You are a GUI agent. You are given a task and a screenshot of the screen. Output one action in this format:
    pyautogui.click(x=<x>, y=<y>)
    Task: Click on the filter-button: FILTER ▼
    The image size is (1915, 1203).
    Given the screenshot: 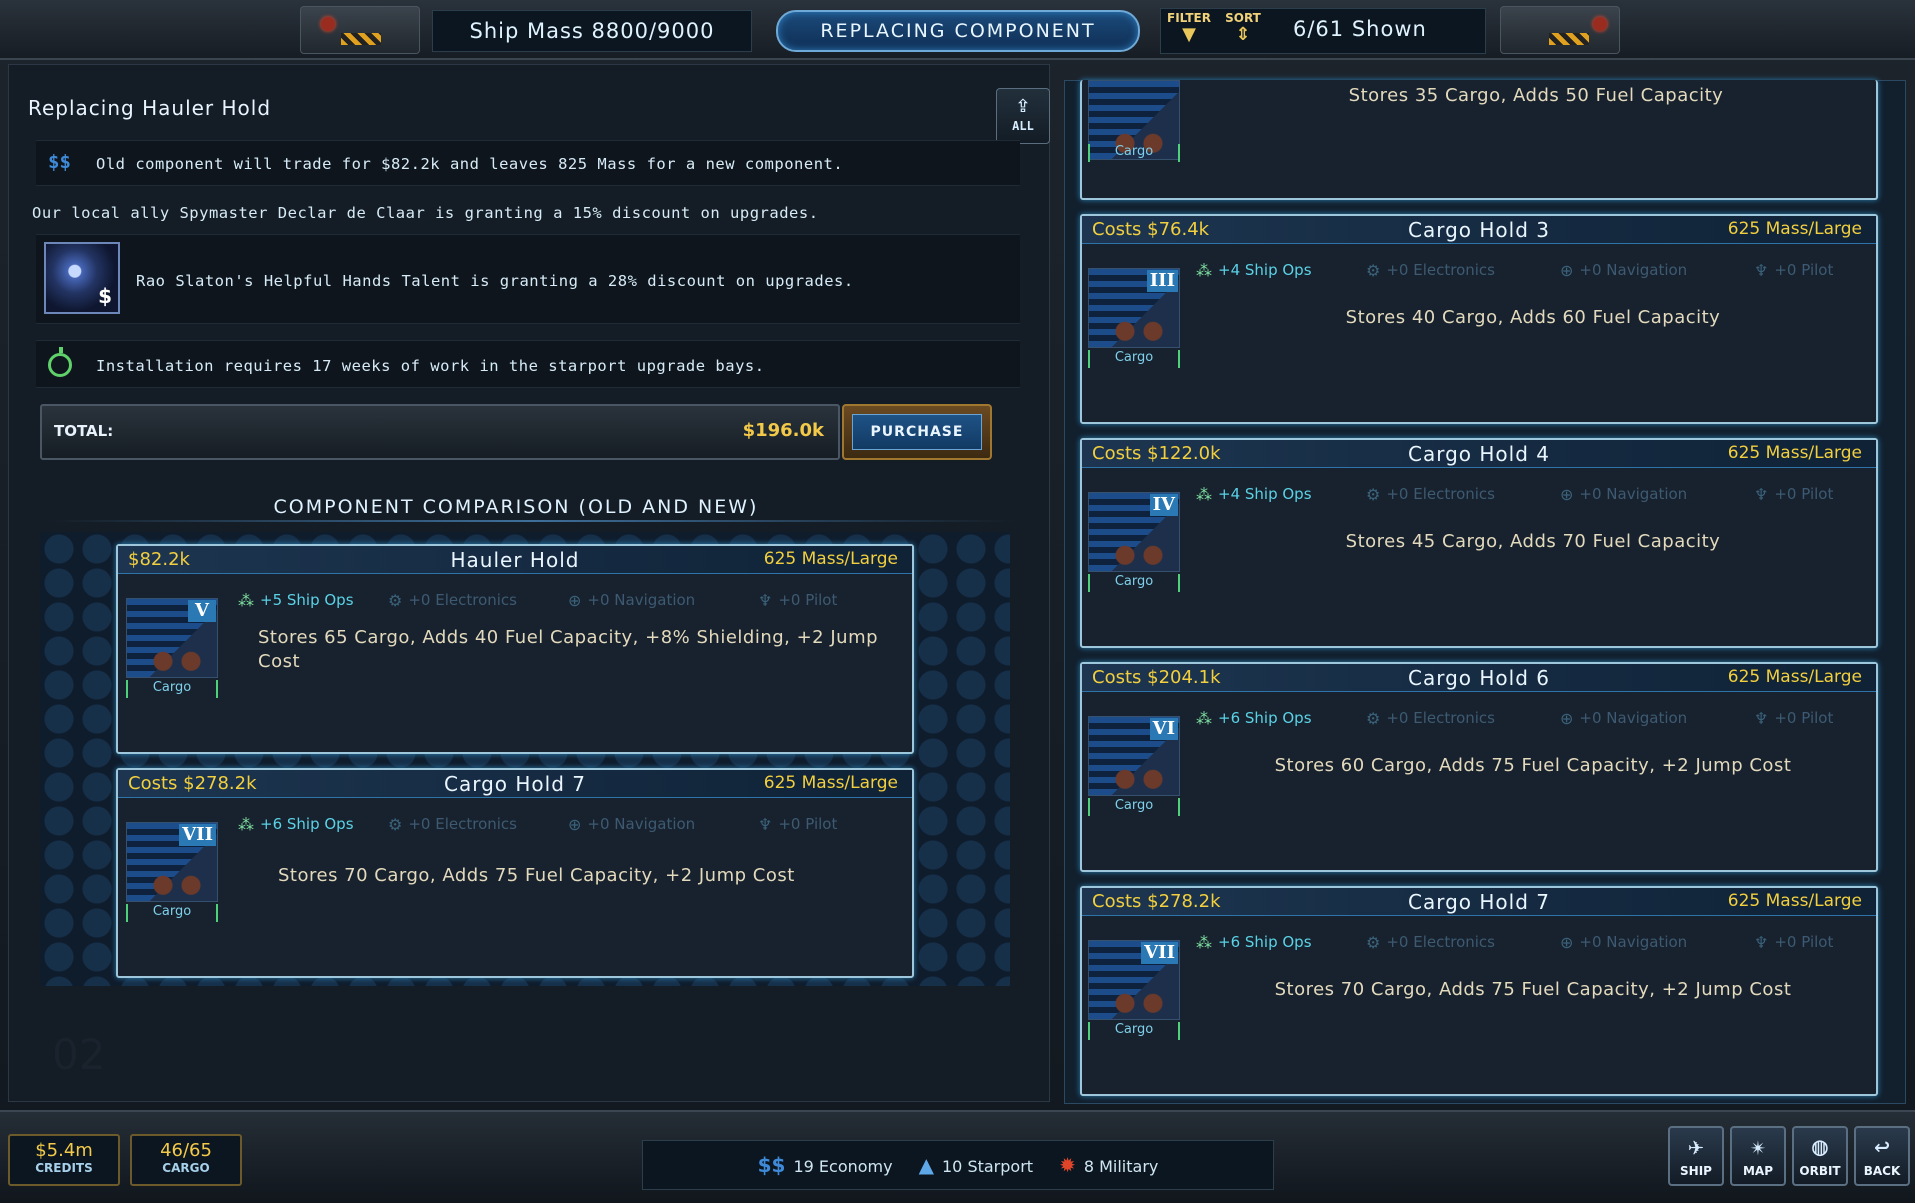 What is the action you would take?
    pyautogui.click(x=1189, y=31)
    